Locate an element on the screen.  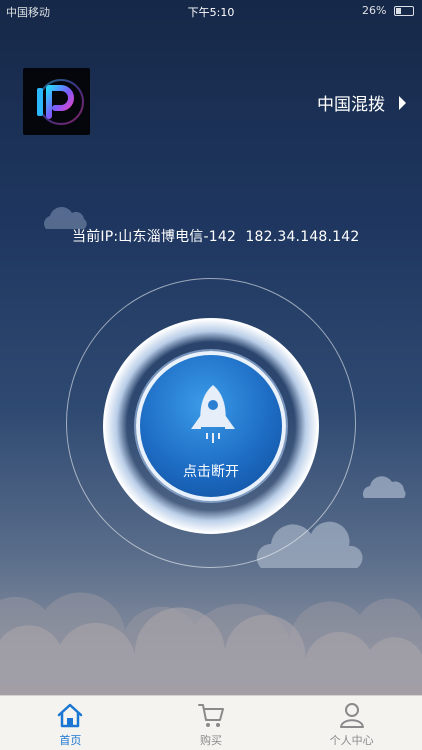
tab-profile: 个人中心 is located at coordinates (351, 723).